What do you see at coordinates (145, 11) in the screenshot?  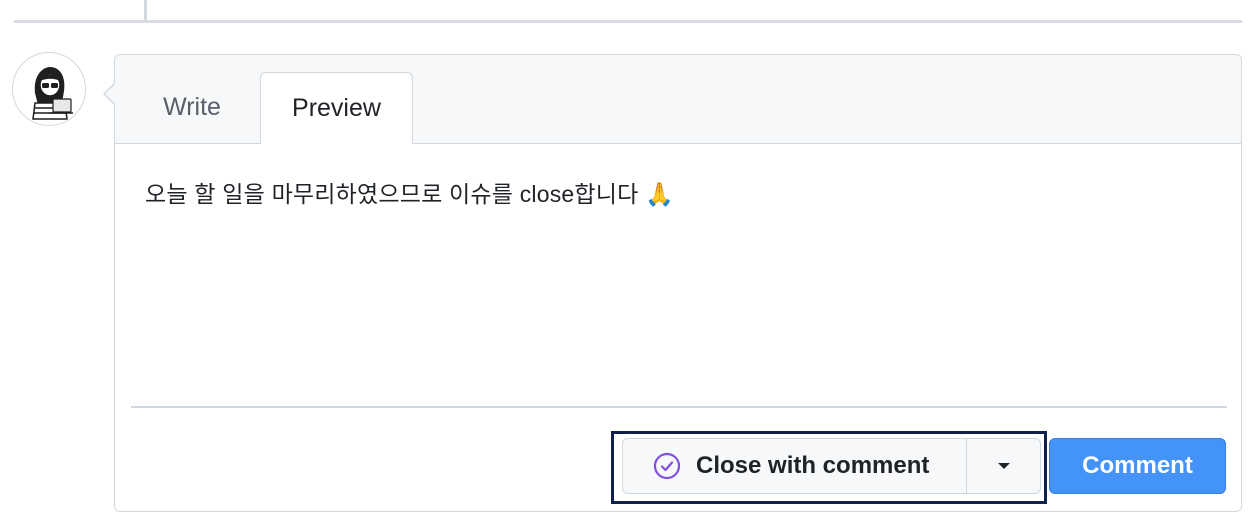 I see `timeline-line` at bounding box center [145, 11].